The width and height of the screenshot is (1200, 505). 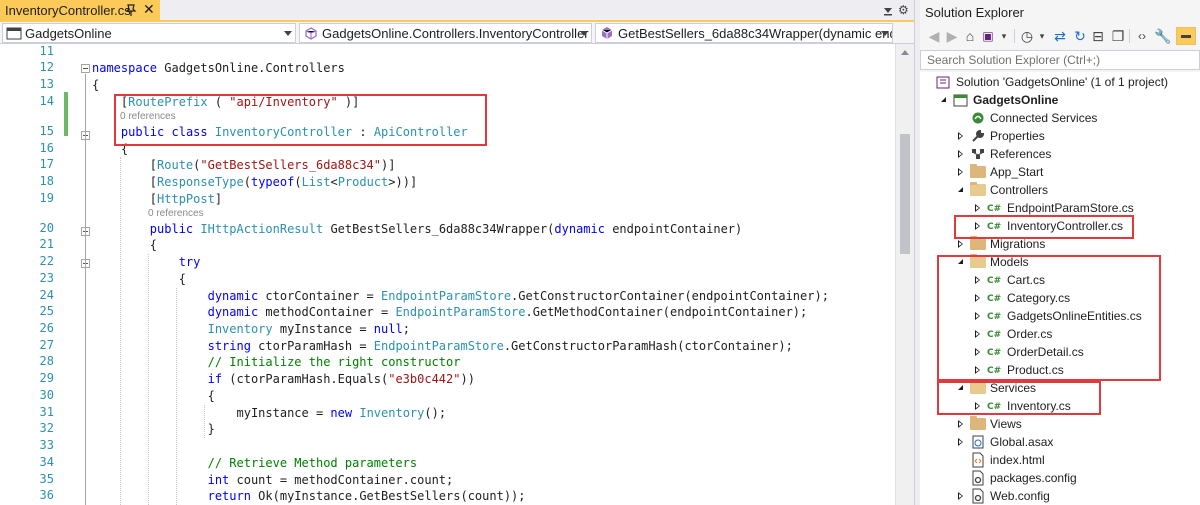 I want to click on tree-item: packages.config, so click(x=1060, y=478).